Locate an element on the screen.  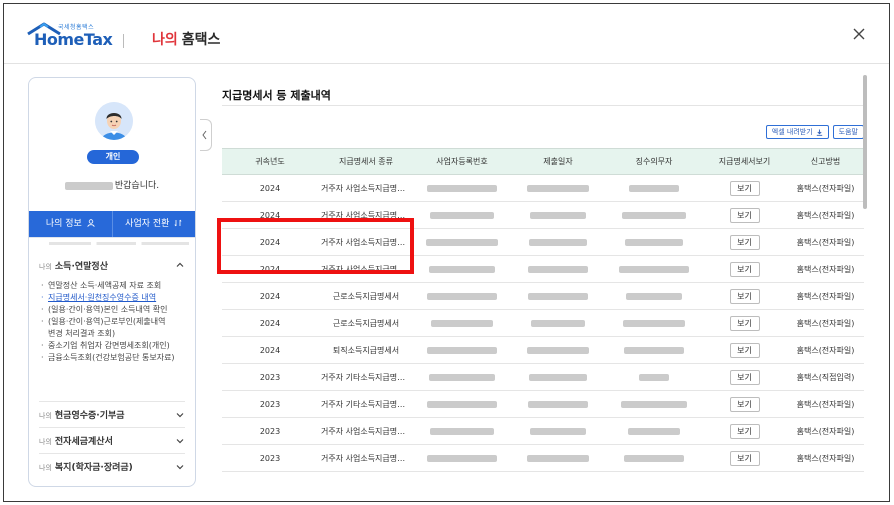
submenu-item: (일용·간이·용역)본인 소득내역 확인 is located at coordinates (113, 310).